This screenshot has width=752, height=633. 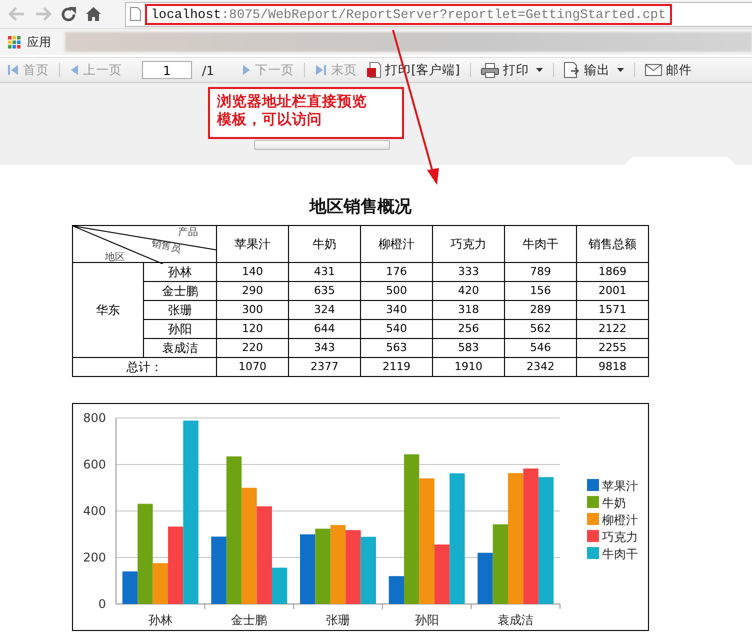 What do you see at coordinates (396, 310) in the screenshot?
I see `table-cell: 340` at bounding box center [396, 310].